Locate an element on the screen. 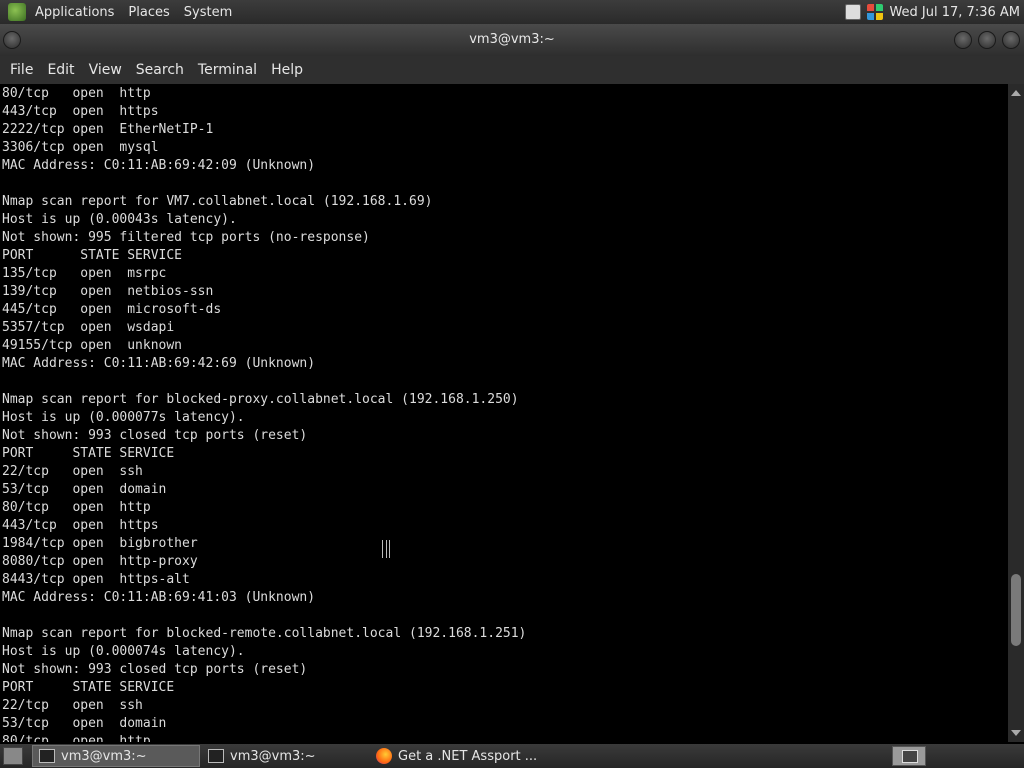 The width and height of the screenshot is (1024, 768). terminal-line: Host is up (0.000077s latency). is located at coordinates (123, 417).